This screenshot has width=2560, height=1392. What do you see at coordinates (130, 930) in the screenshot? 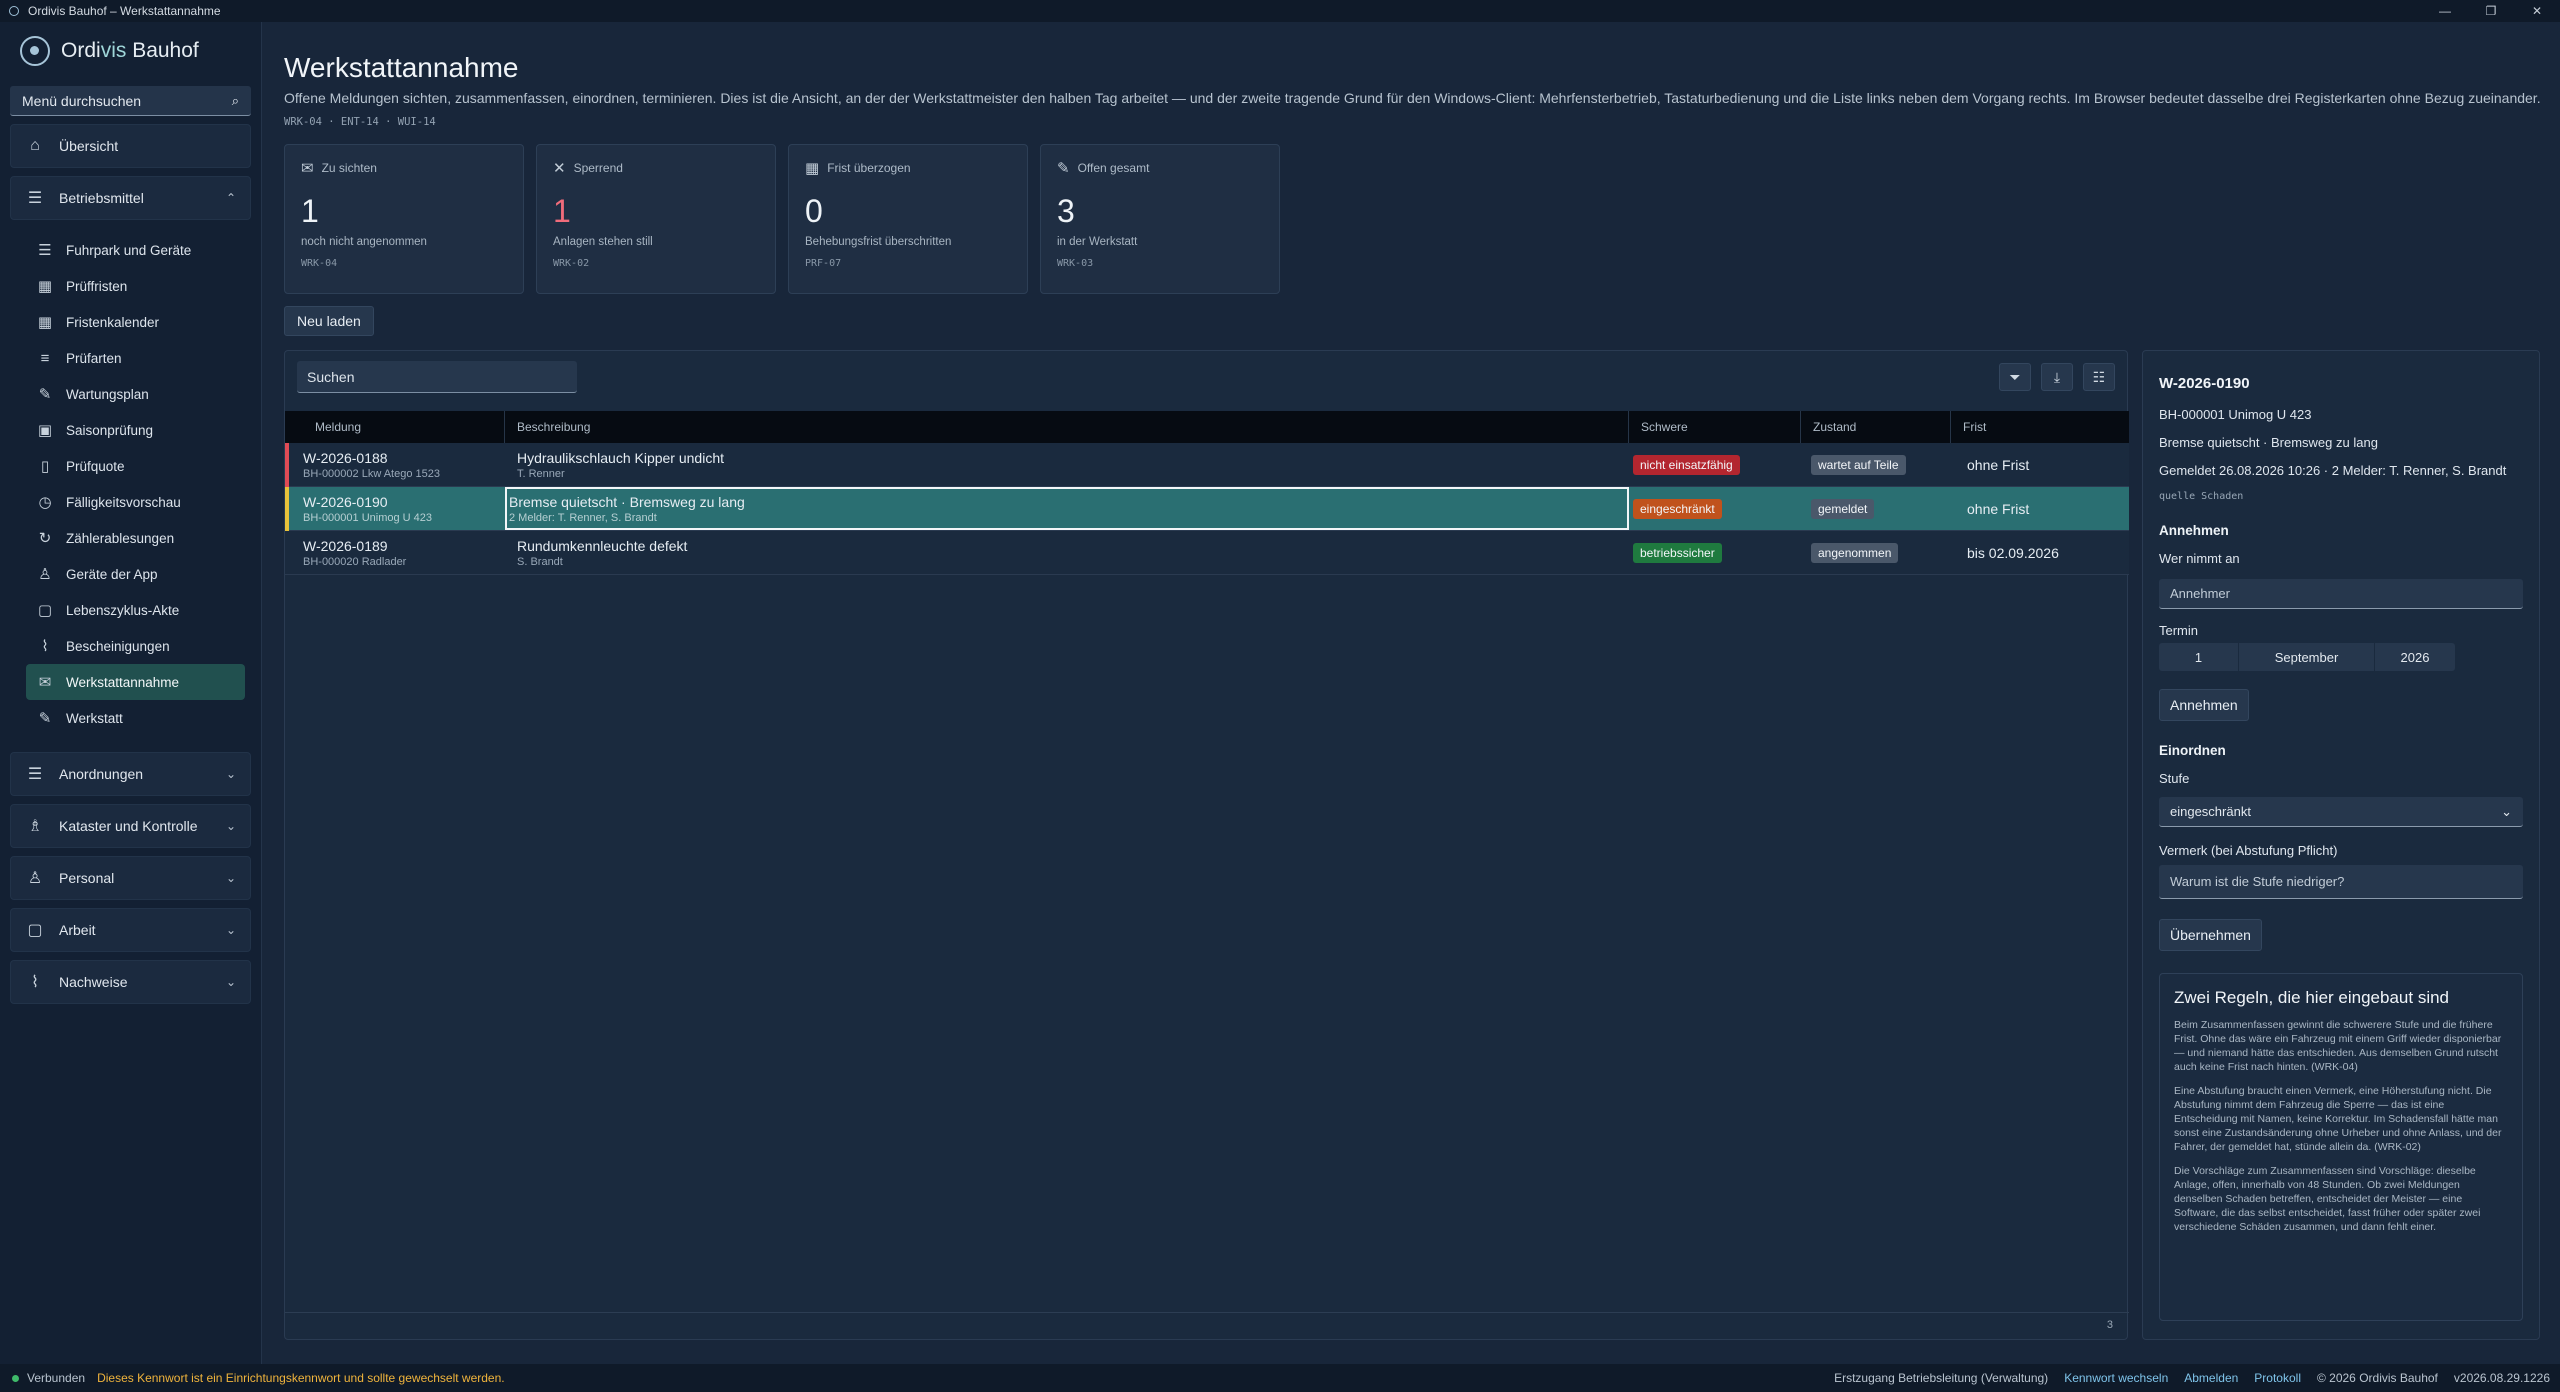
I see `nav-group-arbeit: ▢ Arbeit ⌄` at bounding box center [130, 930].